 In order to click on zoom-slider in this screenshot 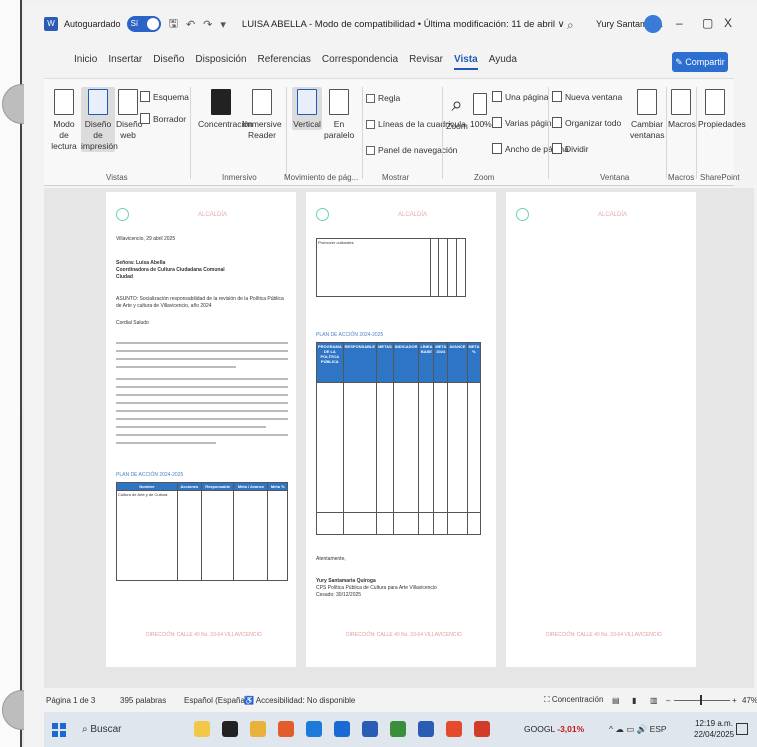, I will do `click(702, 700)`.